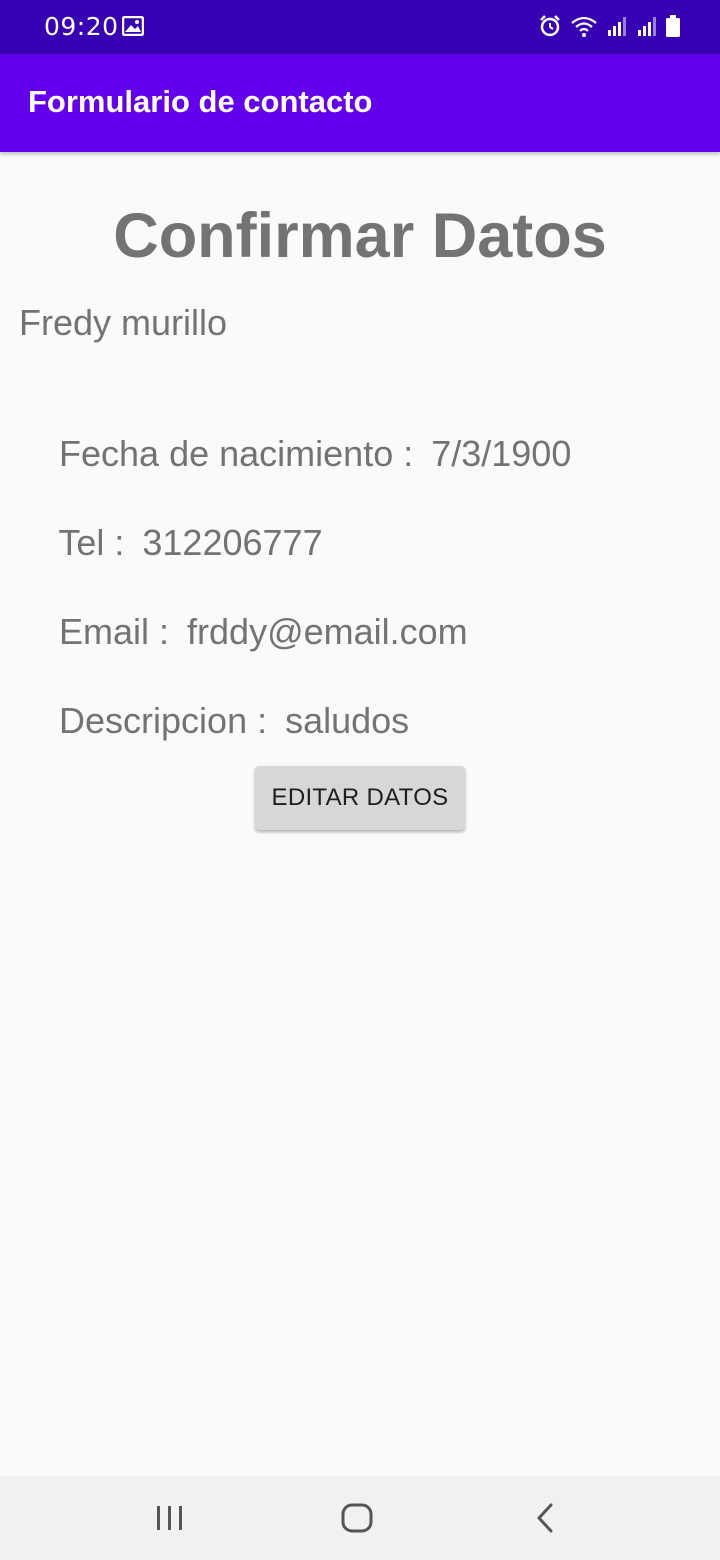 The height and width of the screenshot is (1560, 720). What do you see at coordinates (550, 26) in the screenshot?
I see `alarm-icon` at bounding box center [550, 26].